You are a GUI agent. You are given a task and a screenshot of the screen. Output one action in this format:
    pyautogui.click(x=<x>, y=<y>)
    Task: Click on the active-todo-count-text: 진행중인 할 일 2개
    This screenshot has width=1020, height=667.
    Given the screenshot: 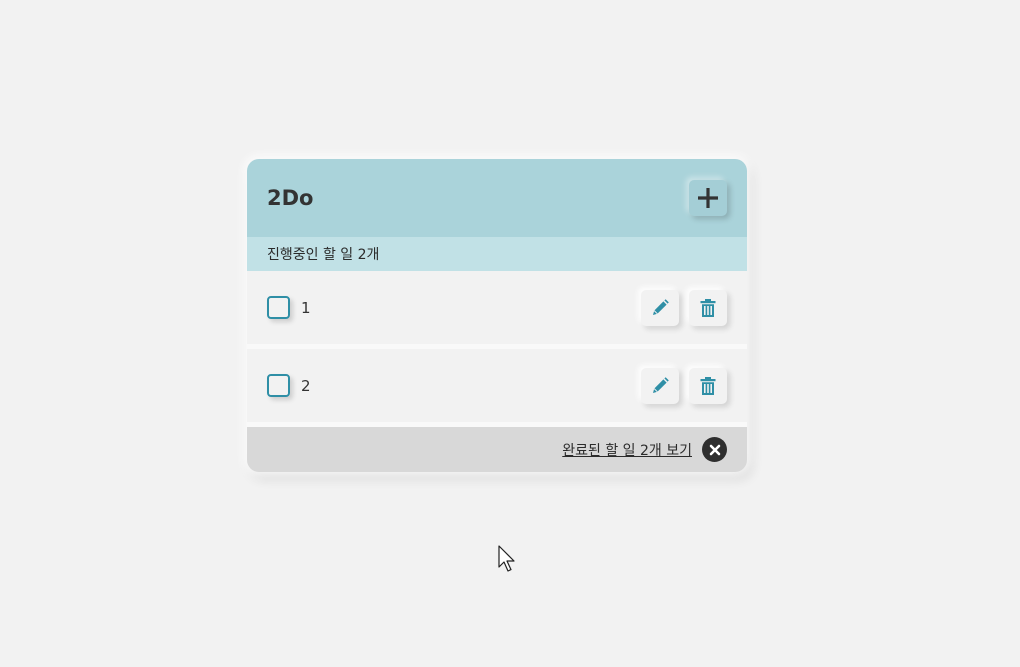 What is the action you would take?
    pyautogui.click(x=323, y=255)
    